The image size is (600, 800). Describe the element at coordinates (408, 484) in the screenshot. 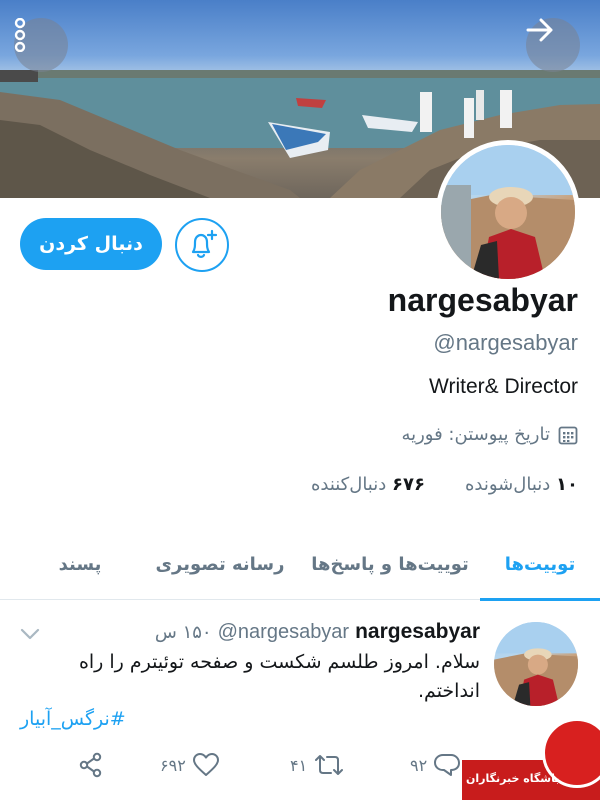

I see `followers-count: ۶۷۶` at that location.